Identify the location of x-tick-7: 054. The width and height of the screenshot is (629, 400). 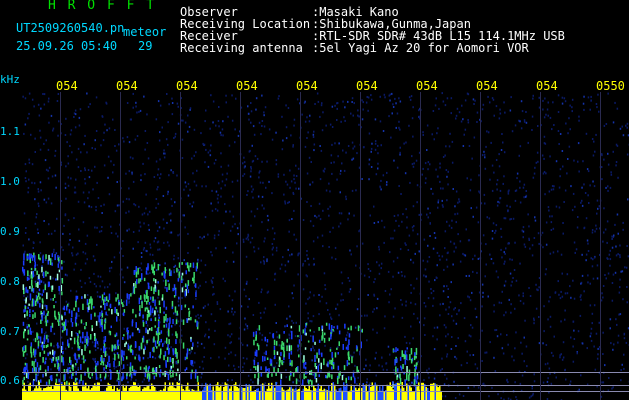
(427, 86).